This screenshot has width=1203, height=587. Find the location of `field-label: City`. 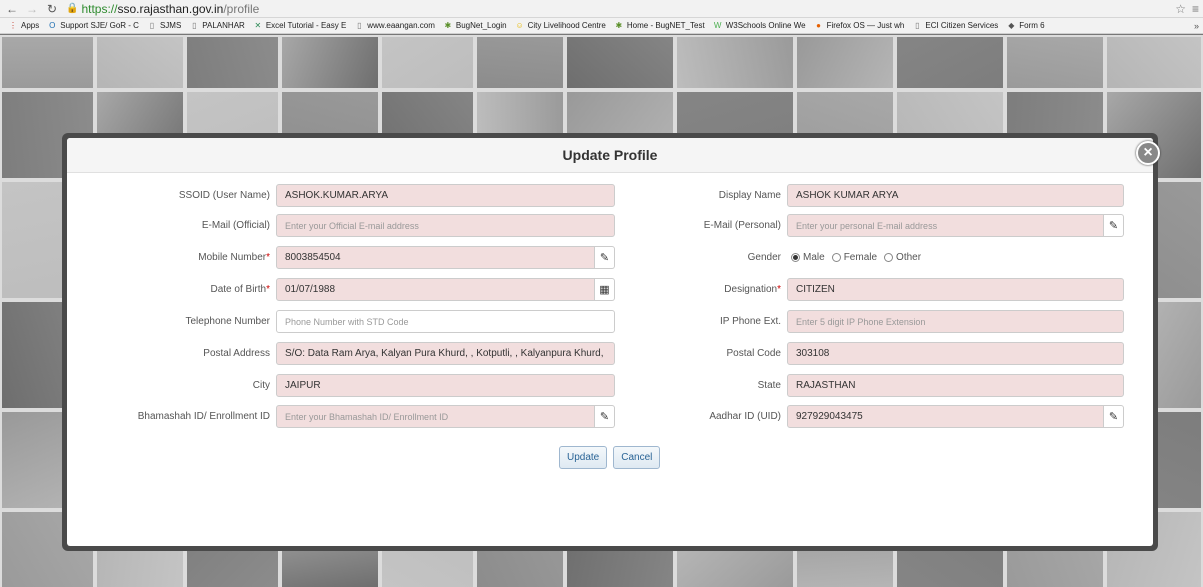

field-label: City is located at coordinates (171, 385).